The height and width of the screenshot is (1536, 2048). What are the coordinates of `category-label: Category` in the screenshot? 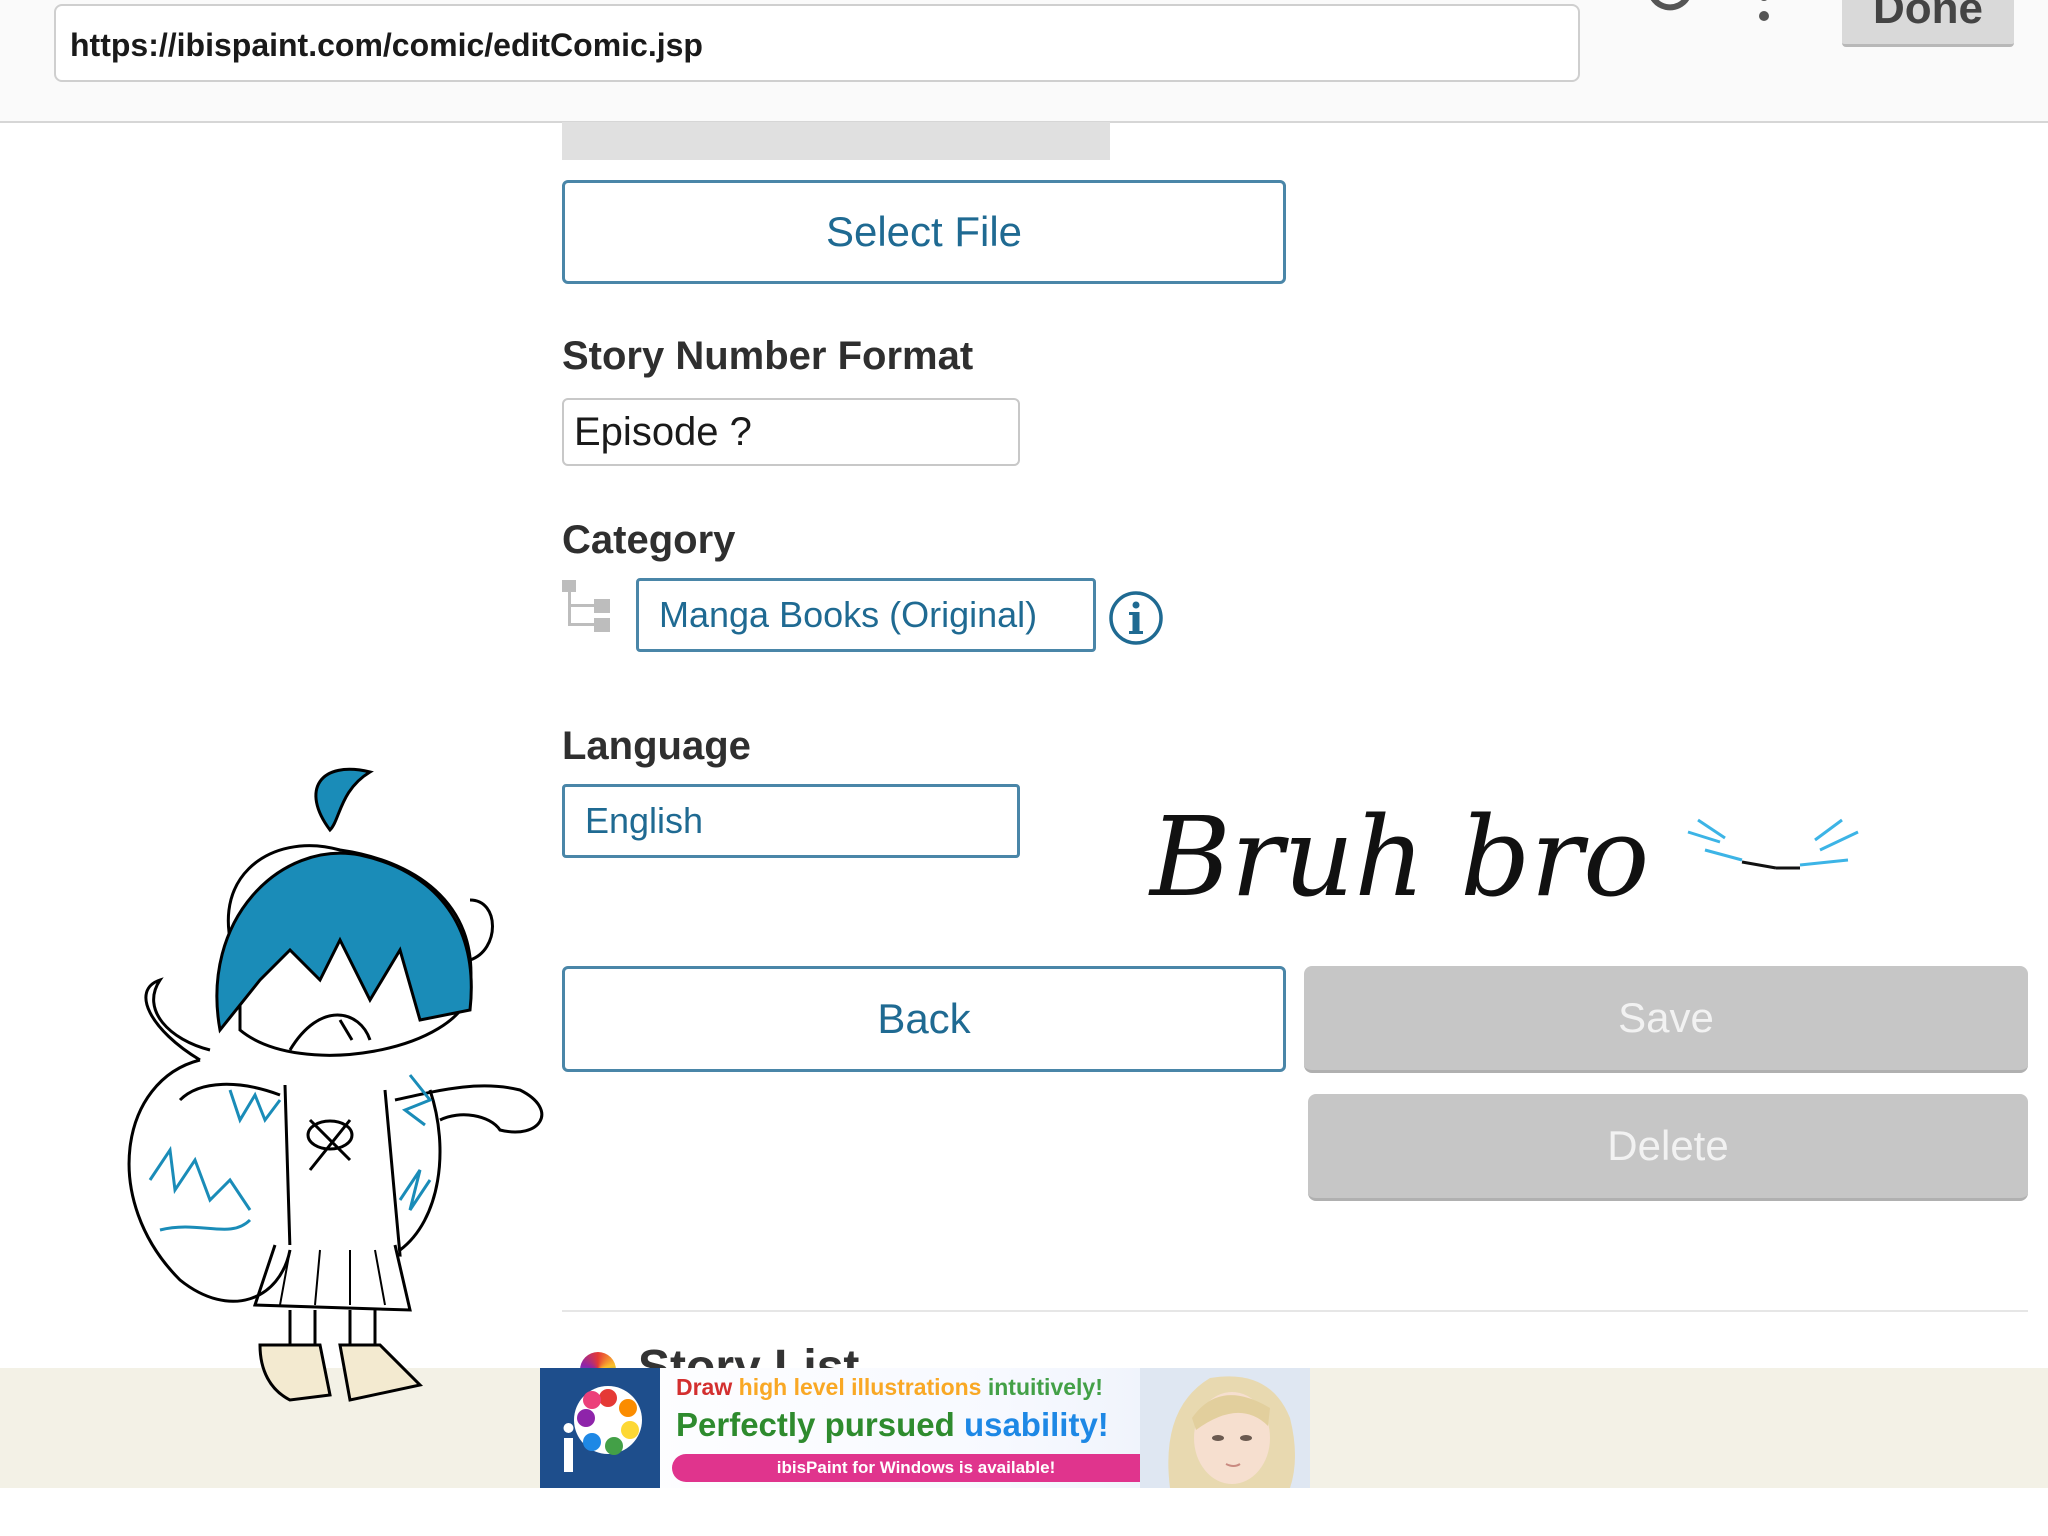 It's located at (649, 540).